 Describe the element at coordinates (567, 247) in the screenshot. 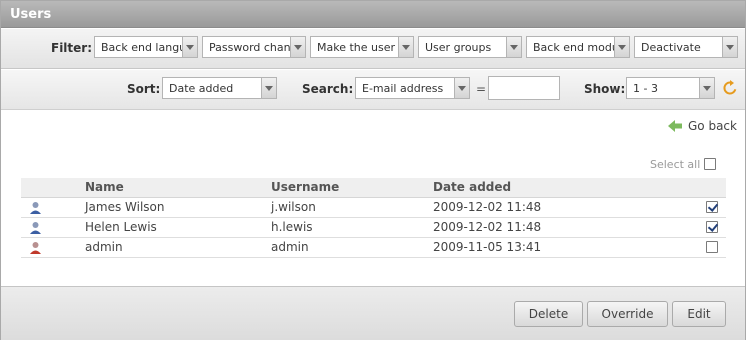

I see `user-date-added: 2009-11-05 13:41` at that location.